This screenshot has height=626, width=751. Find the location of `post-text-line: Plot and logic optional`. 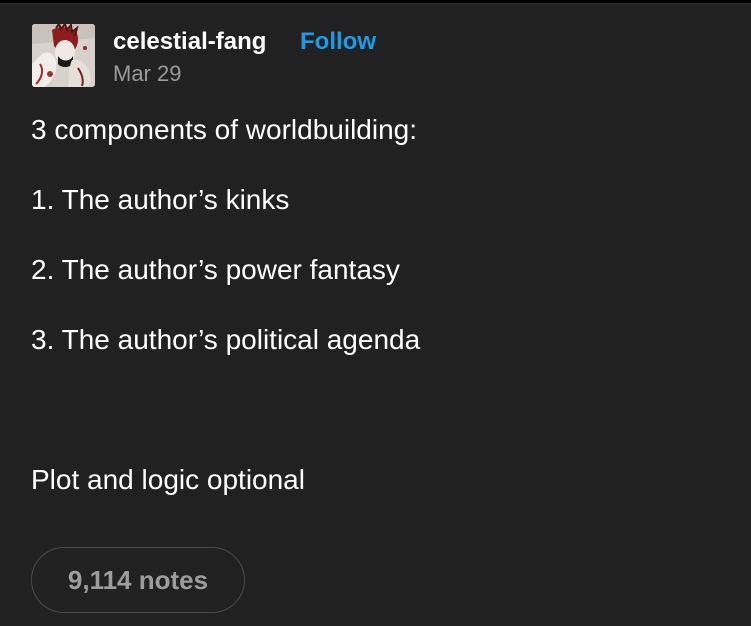

post-text-line: Plot and logic optional is located at coordinates (168, 479).